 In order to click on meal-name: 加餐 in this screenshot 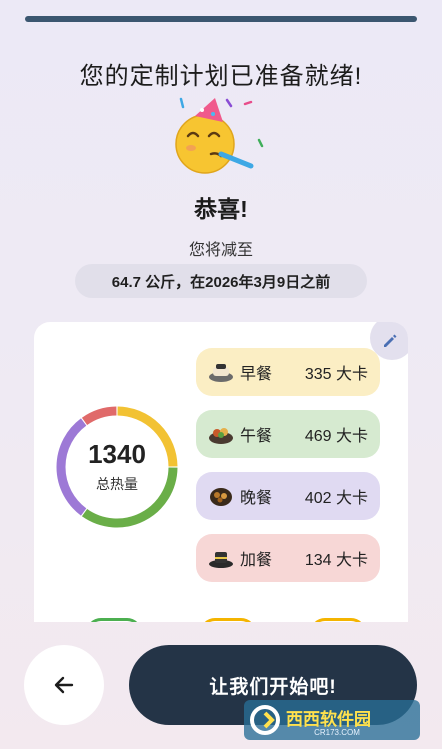, I will do `click(256, 560)`.